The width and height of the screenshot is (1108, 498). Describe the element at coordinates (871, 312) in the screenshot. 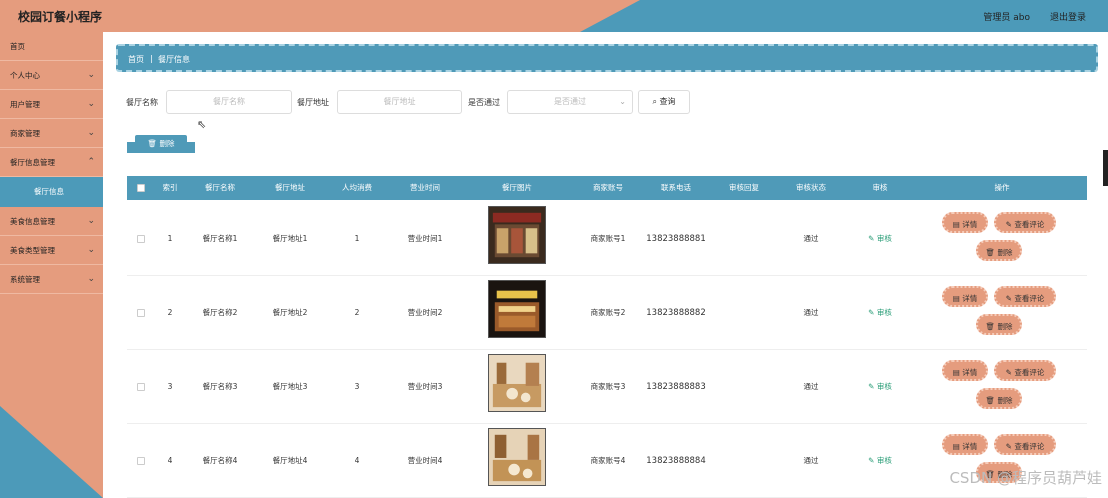

I see `edit-icon: ✎` at that location.